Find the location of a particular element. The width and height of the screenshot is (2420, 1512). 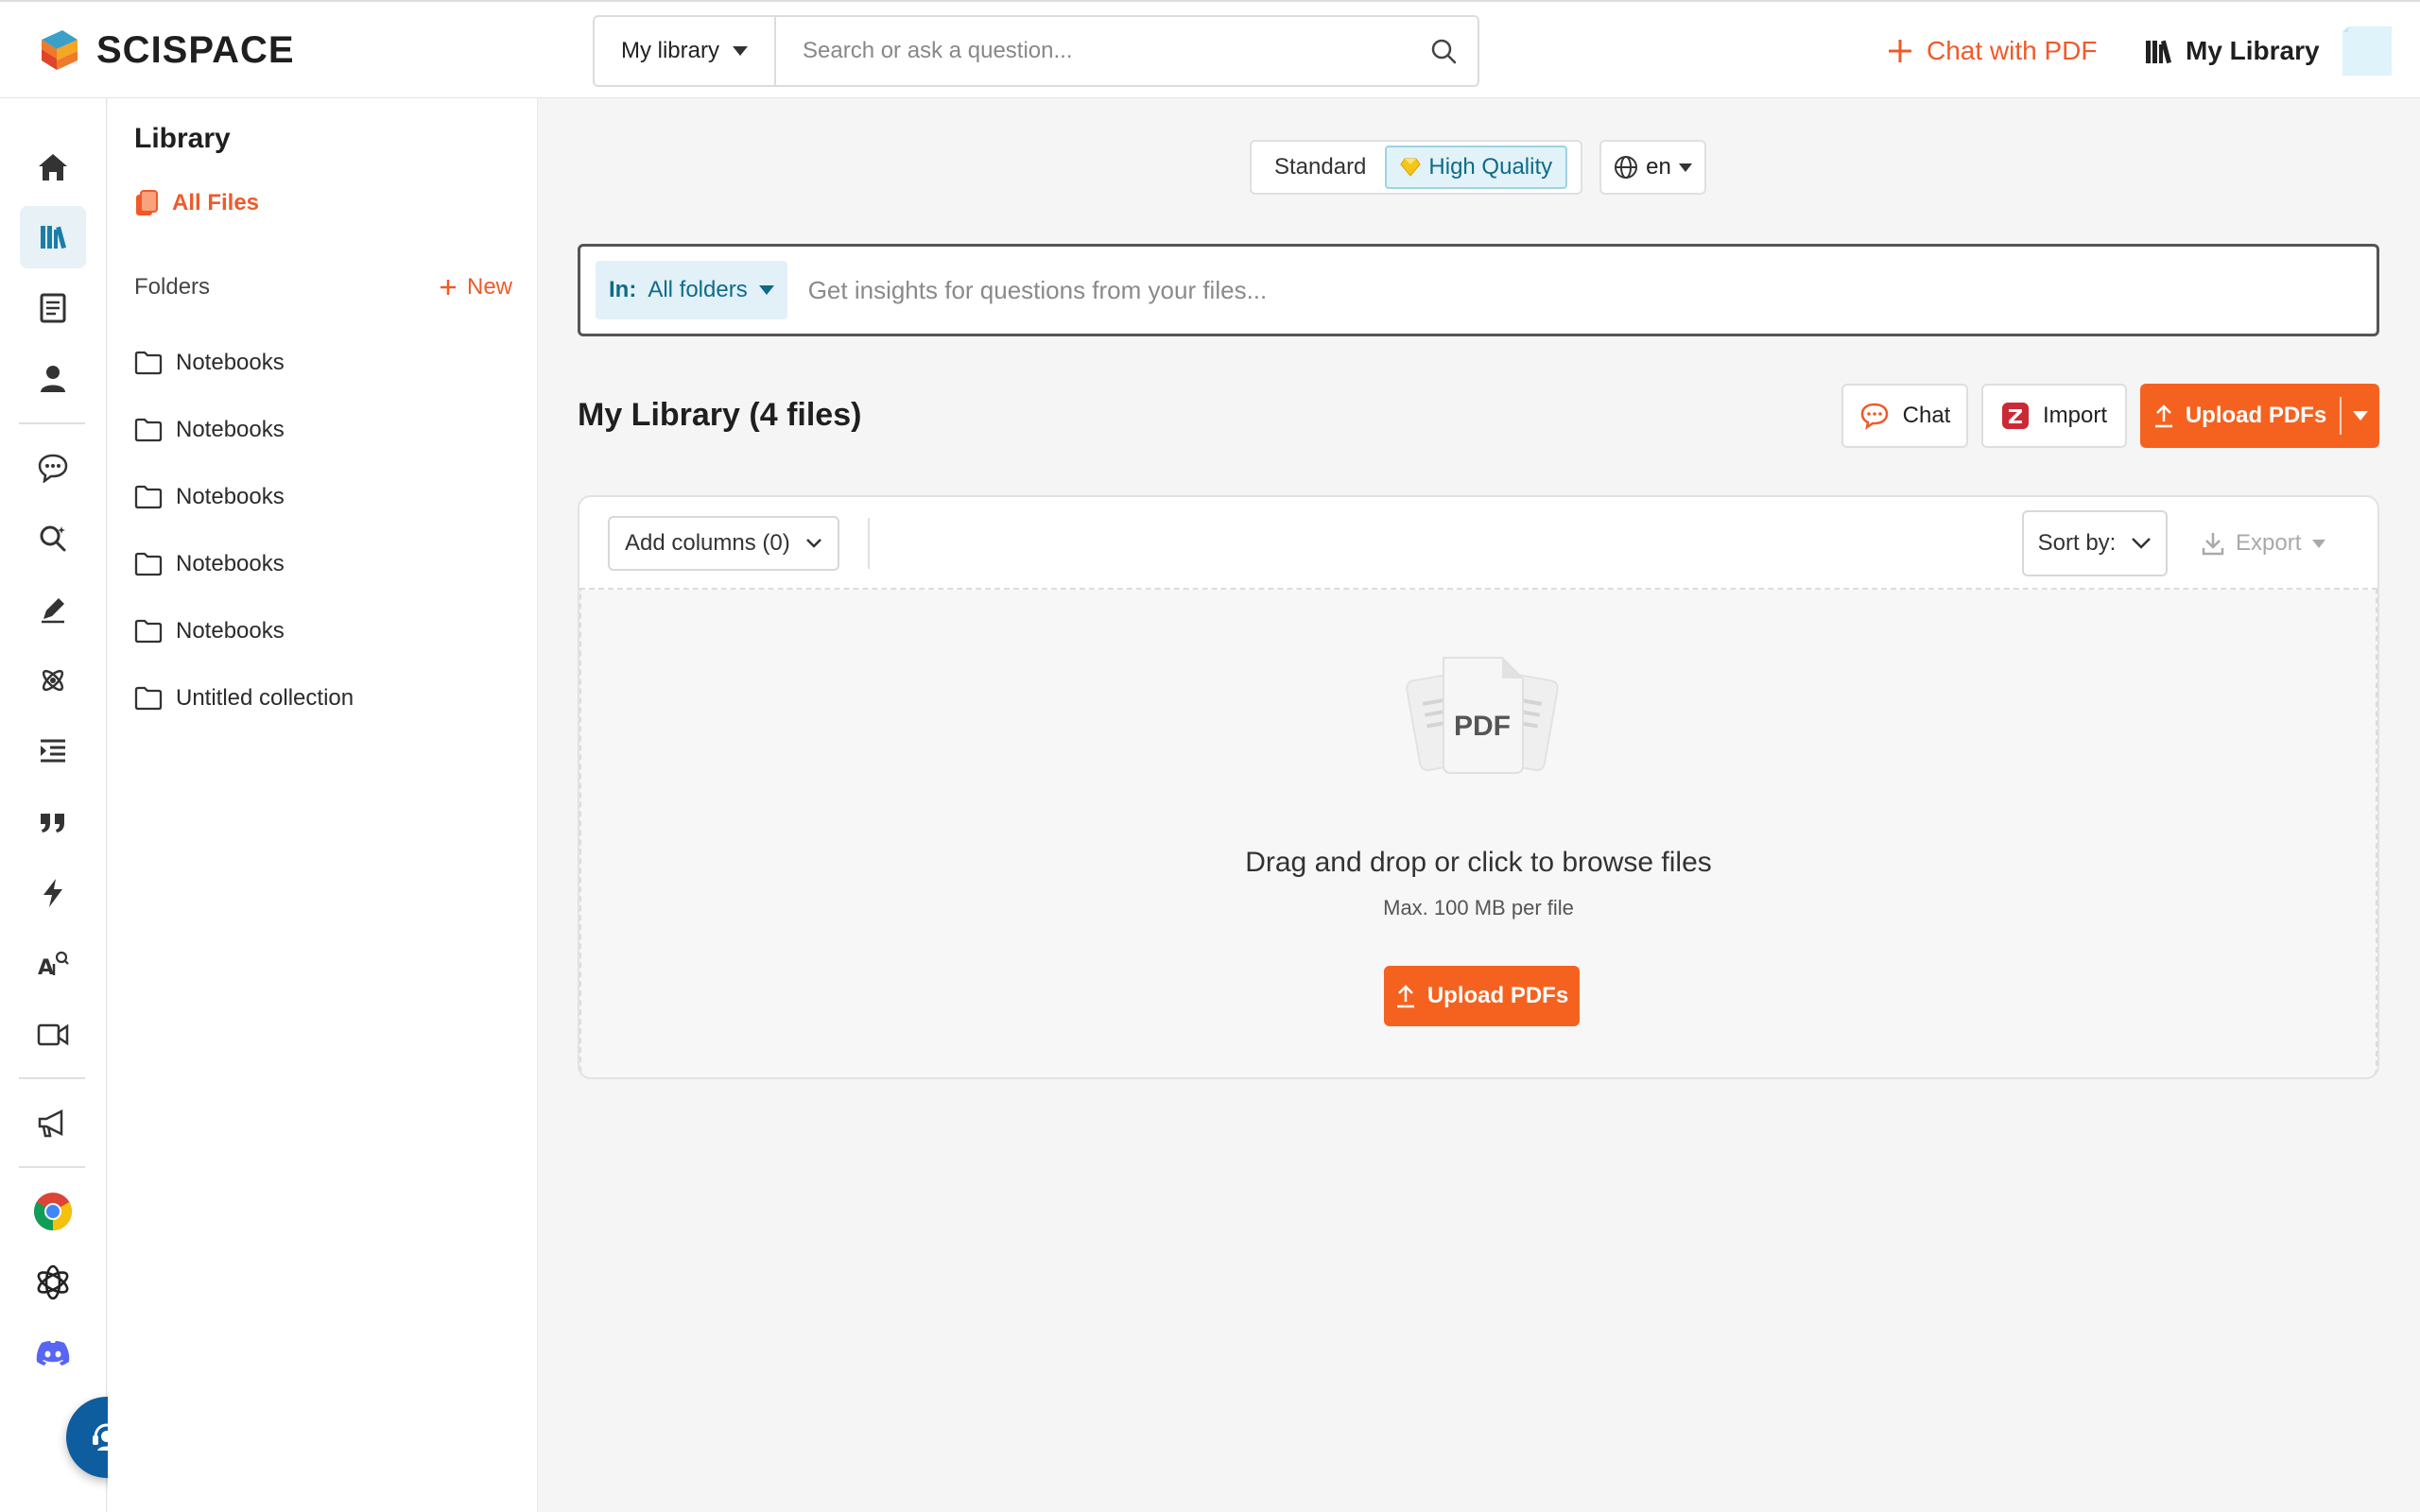

scispace-logo: SCISPACE is located at coordinates (166, 50).